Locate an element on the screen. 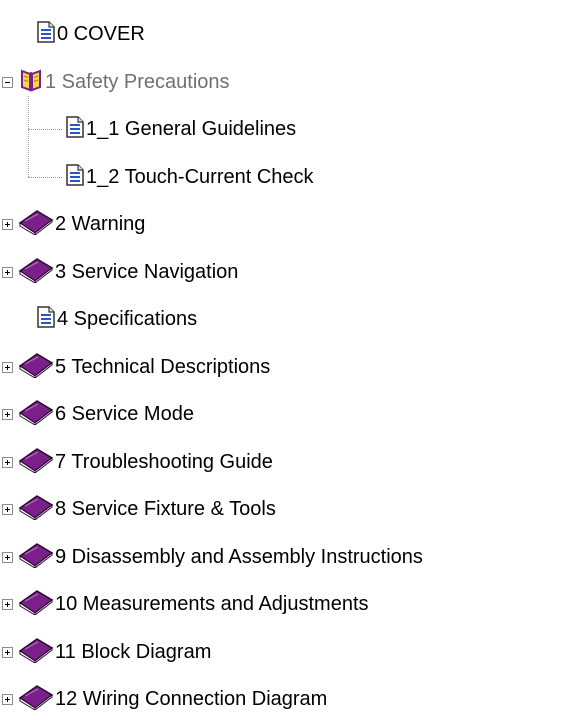 The width and height of the screenshot is (568, 720). open-book-icon is located at coordinates (31, 82).